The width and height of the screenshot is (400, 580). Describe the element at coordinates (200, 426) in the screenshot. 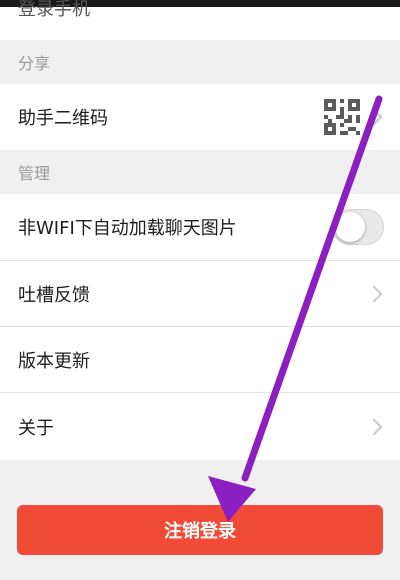

I see `row-about: 关于` at that location.